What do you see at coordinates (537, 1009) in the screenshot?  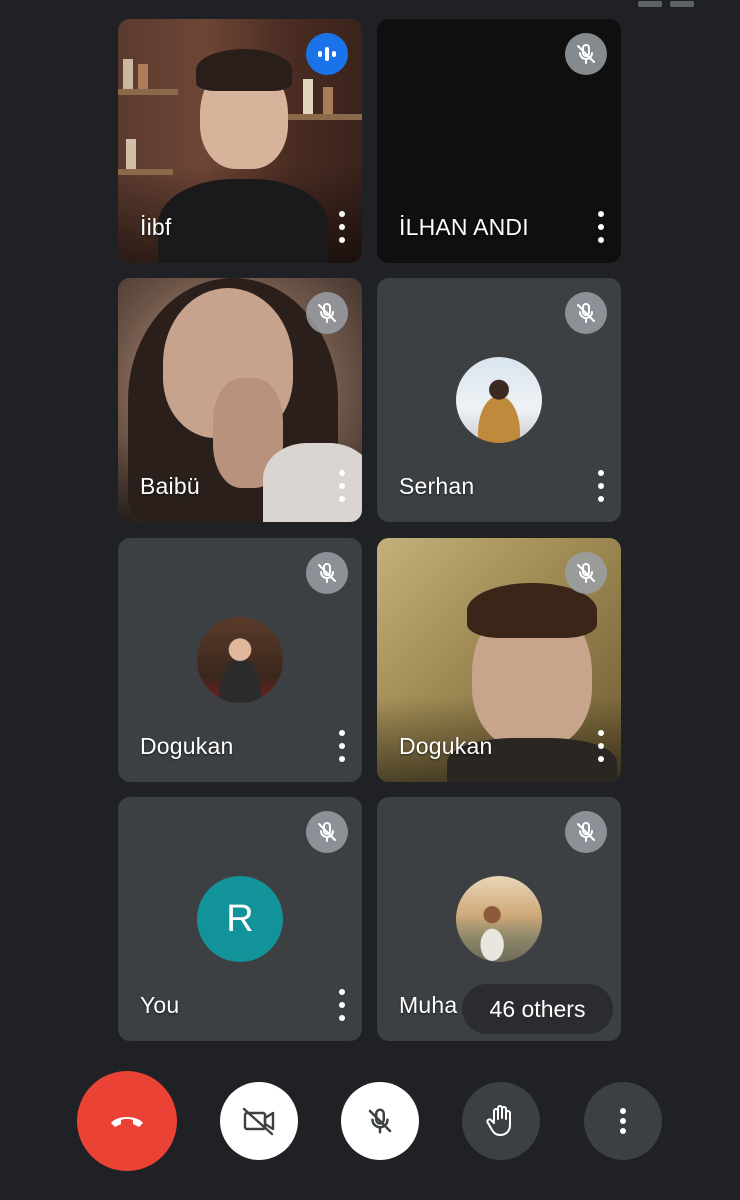 I see `others-count-pill: 46 others` at bounding box center [537, 1009].